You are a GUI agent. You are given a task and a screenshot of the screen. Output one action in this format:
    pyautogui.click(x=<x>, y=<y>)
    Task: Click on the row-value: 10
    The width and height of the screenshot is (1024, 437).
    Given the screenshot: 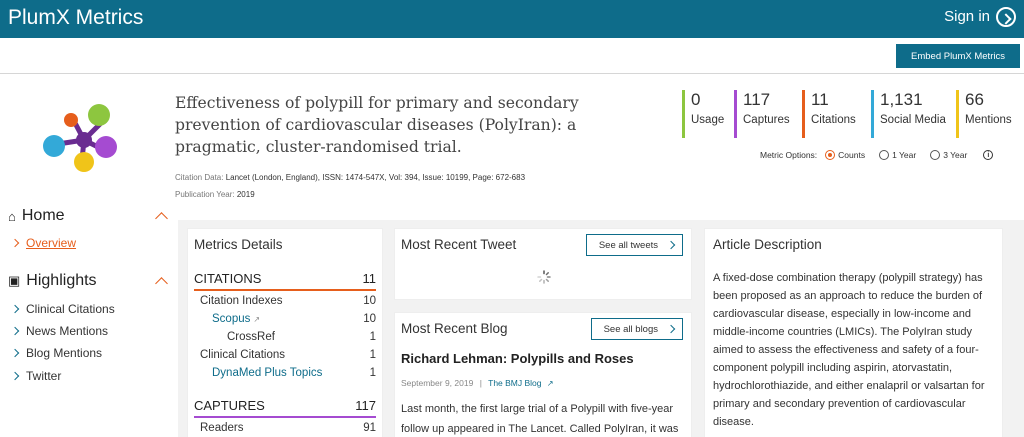 What is the action you would take?
    pyautogui.click(x=369, y=319)
    